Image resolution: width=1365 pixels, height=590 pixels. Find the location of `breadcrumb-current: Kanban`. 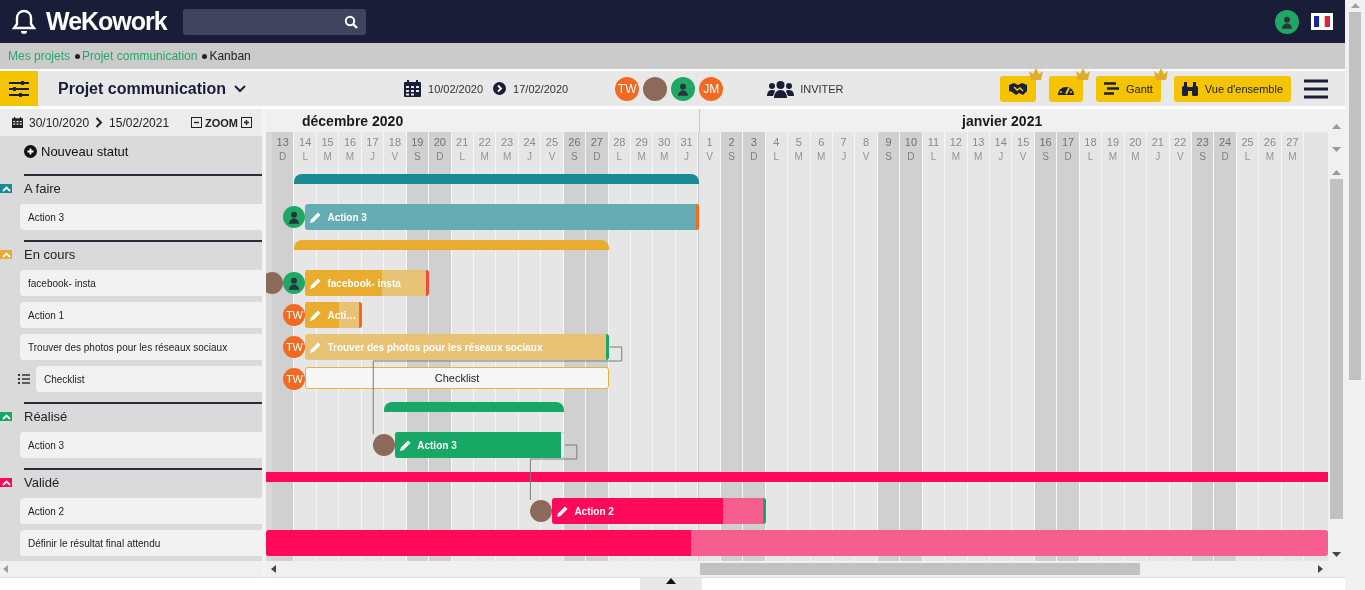

breadcrumb-current: Kanban is located at coordinates (230, 56).